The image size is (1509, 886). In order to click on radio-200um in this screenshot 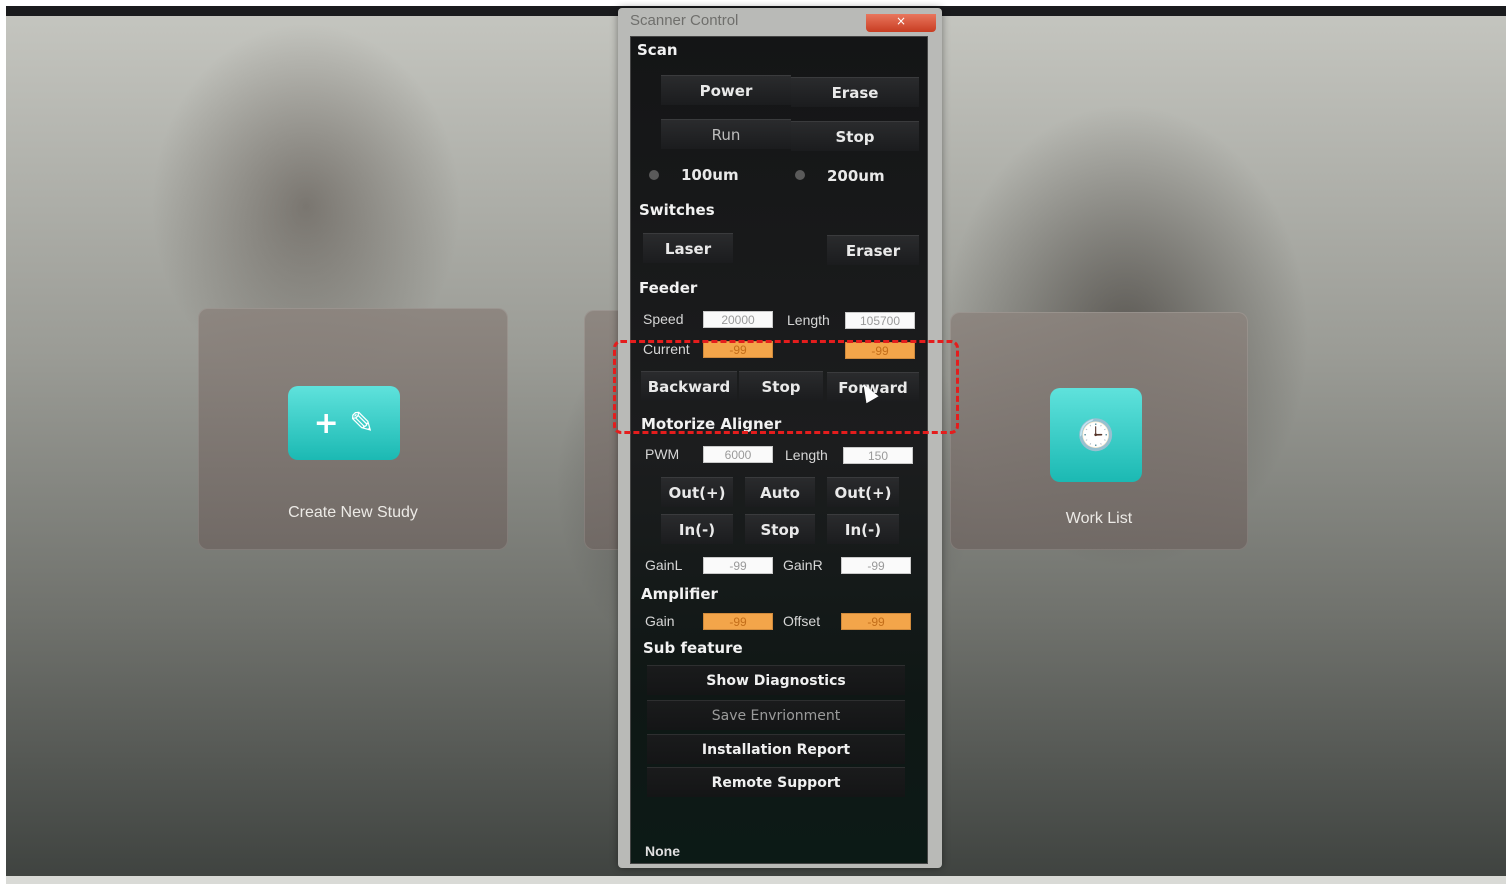, I will do `click(800, 175)`.